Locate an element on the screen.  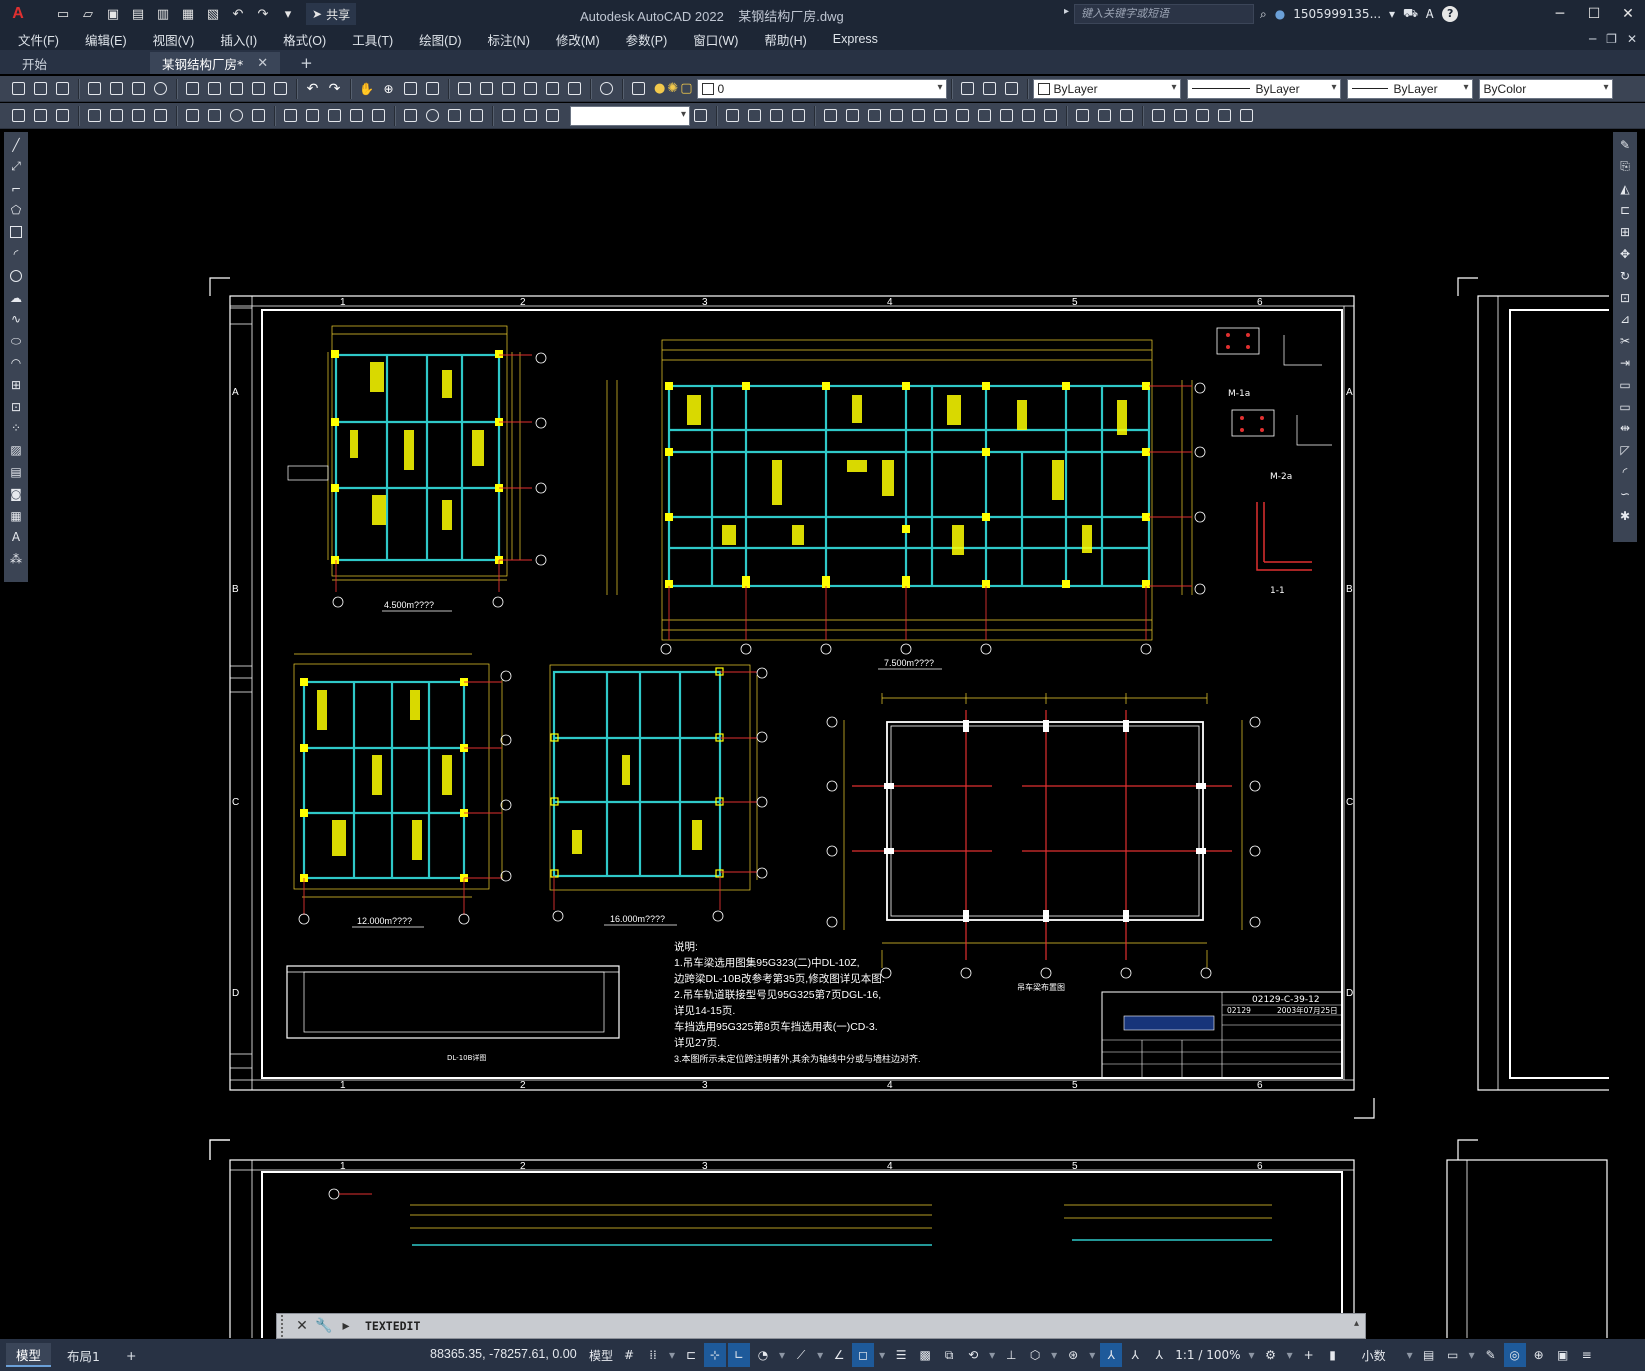
menu-view: 视图(V) is located at coordinates (174, 39).